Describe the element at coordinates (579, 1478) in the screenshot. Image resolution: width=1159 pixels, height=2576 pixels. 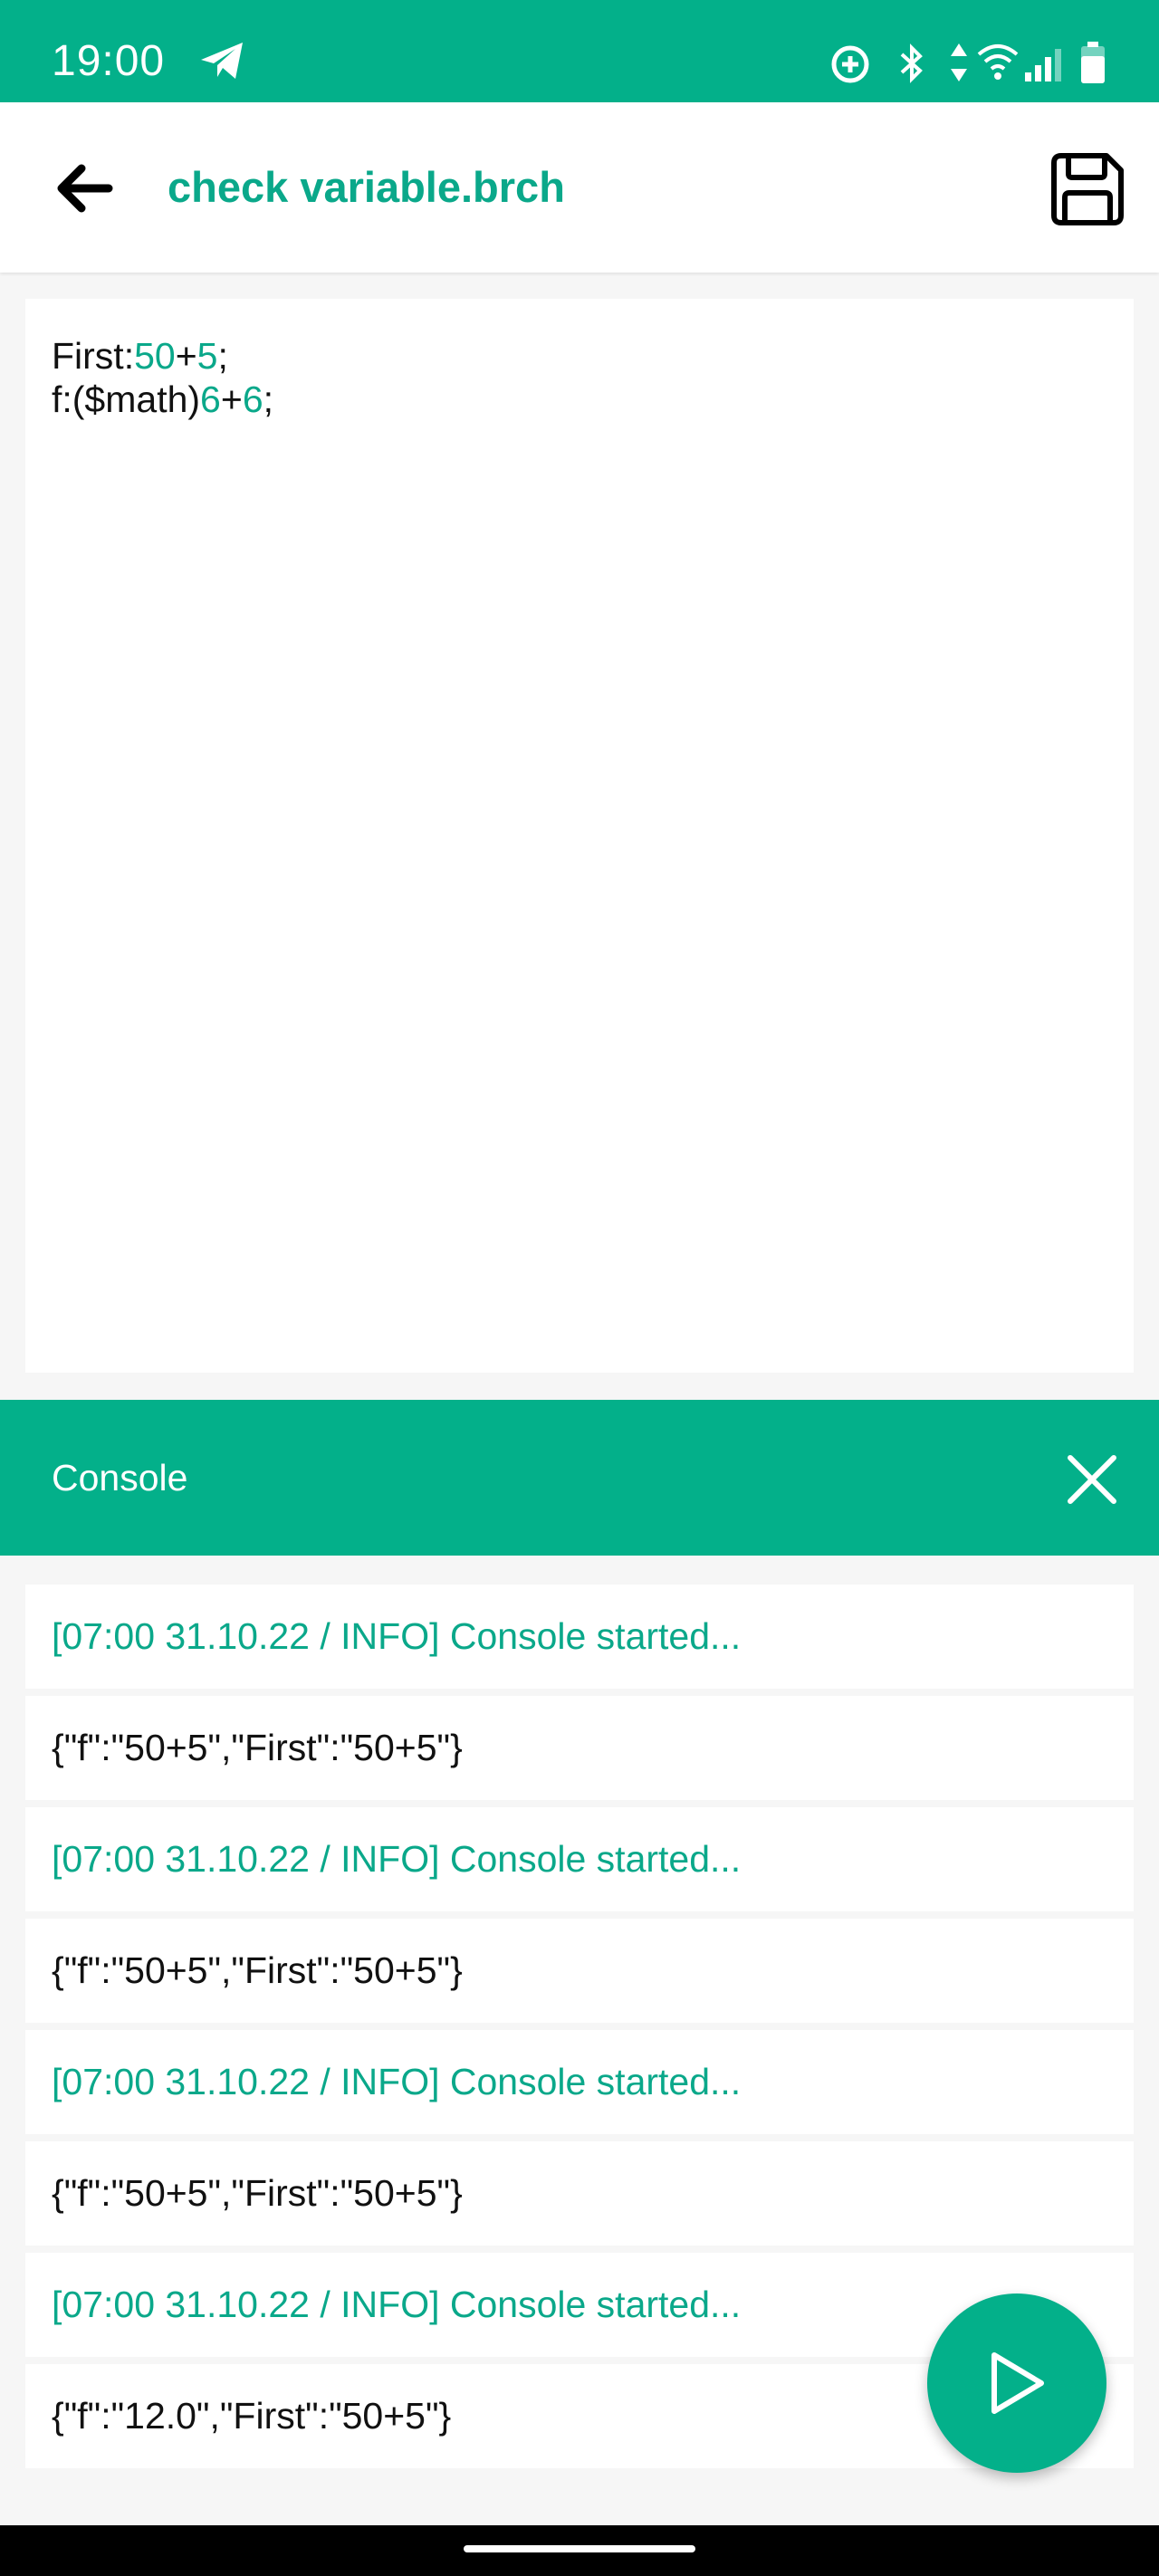
I see `console-header: Console` at that location.